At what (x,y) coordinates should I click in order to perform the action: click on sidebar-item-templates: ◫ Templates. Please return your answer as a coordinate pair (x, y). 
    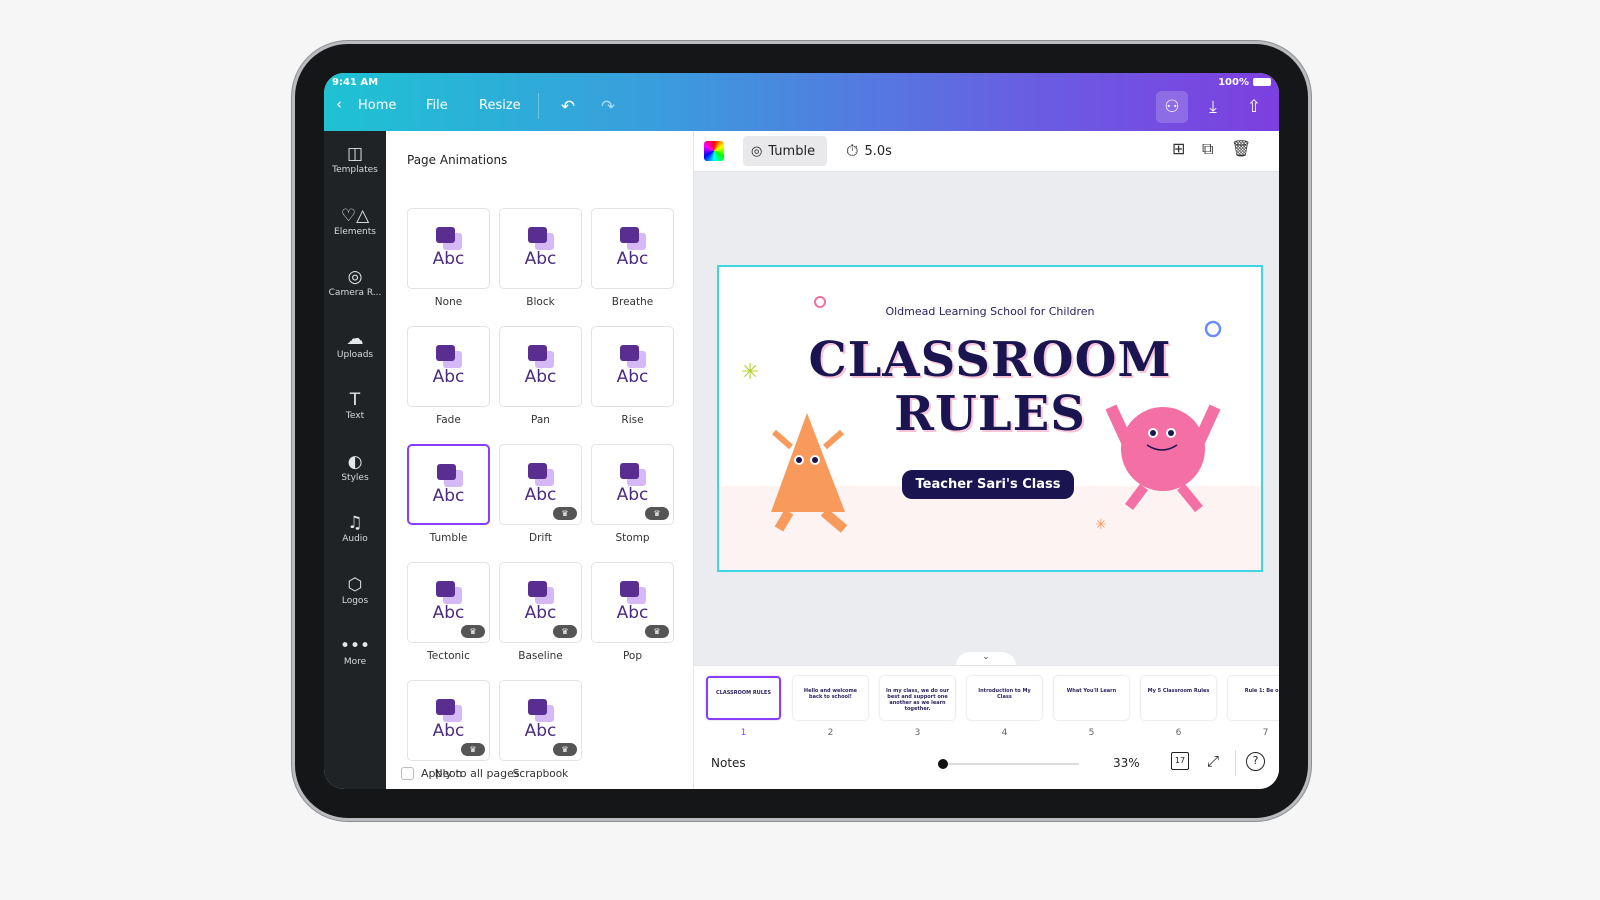
    Looking at the image, I should click on (355, 159).